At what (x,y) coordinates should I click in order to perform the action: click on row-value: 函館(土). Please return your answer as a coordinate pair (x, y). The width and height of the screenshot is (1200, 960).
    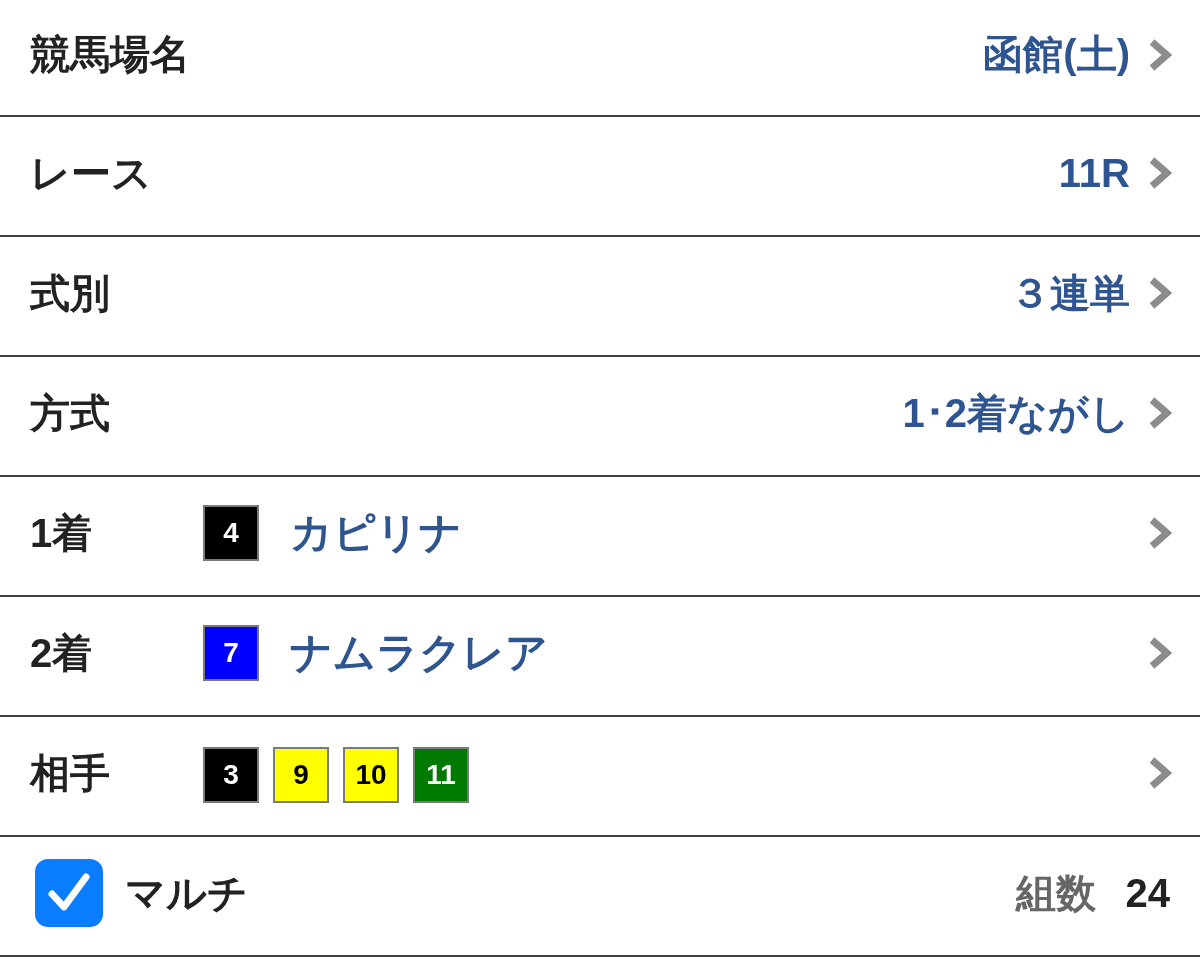
    Looking at the image, I should click on (1056, 54).